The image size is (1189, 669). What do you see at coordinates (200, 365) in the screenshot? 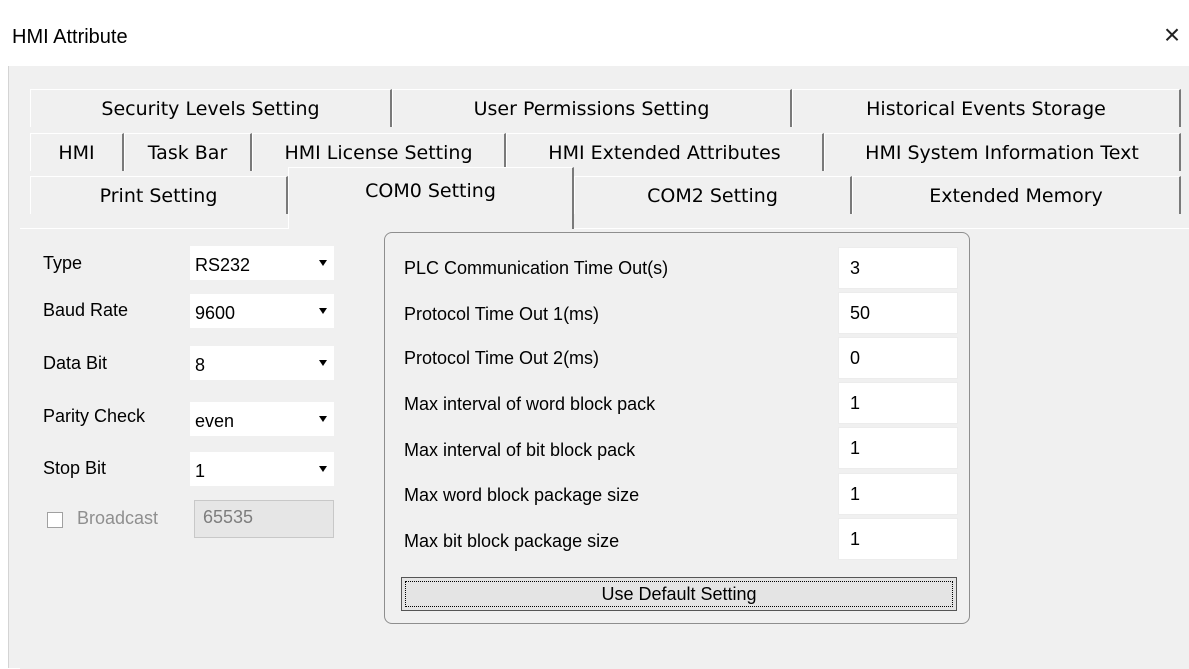
I see `data-bit-value: 8` at bounding box center [200, 365].